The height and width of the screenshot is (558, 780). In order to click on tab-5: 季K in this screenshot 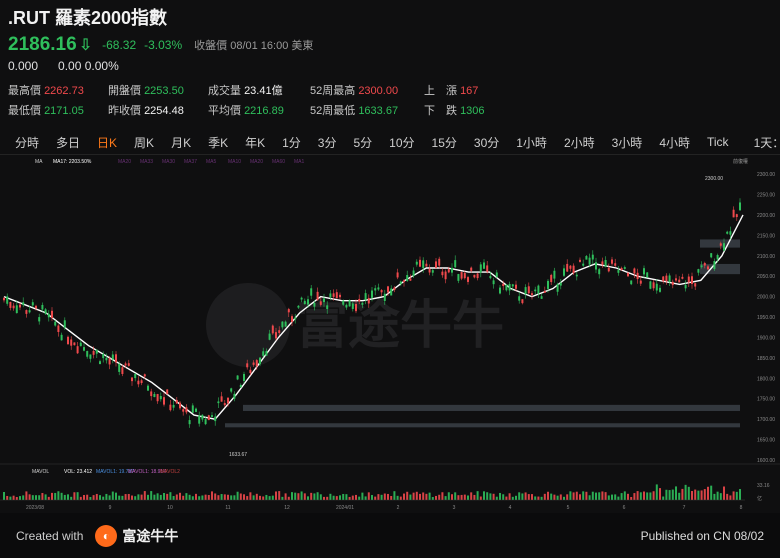, I will do `click(218, 142)`.